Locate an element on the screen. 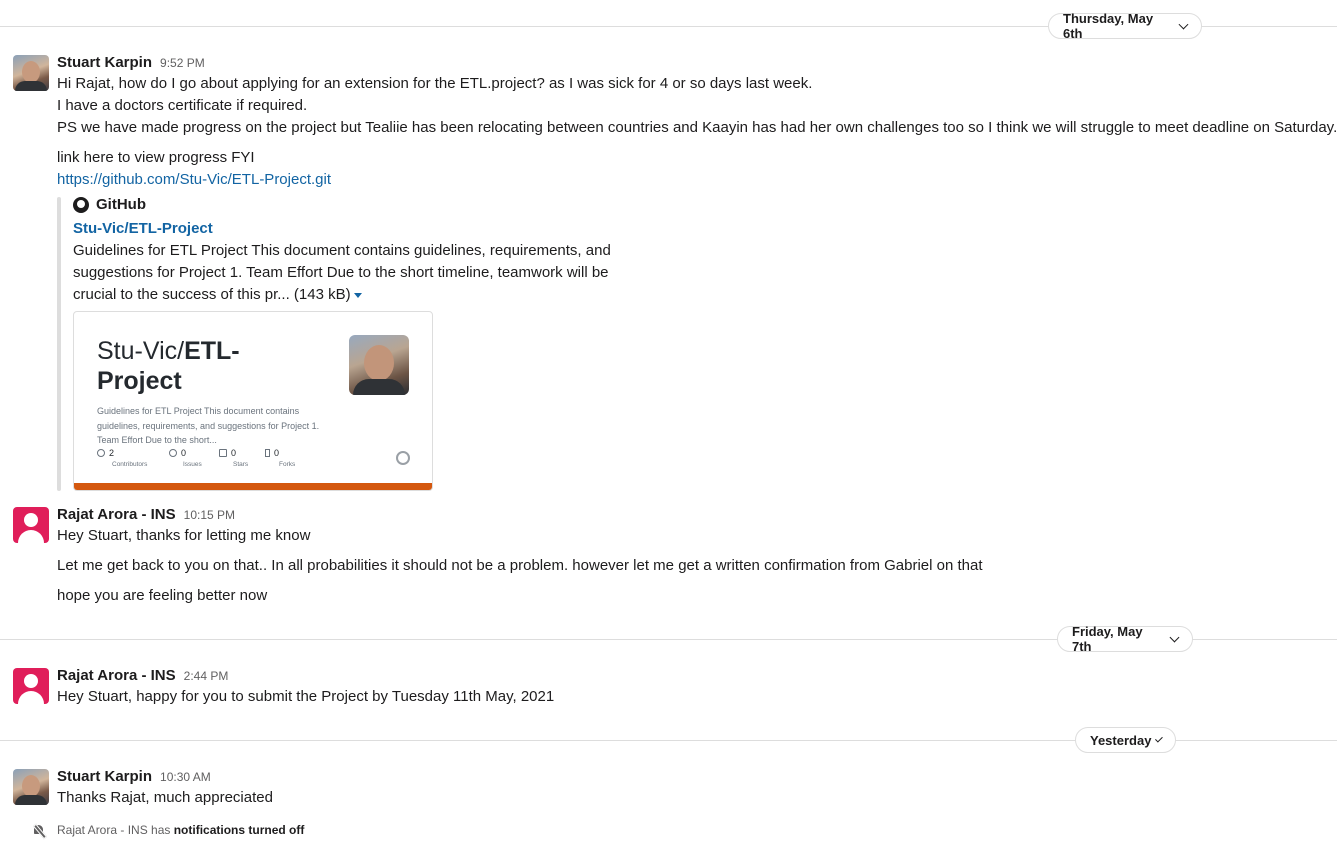 The image size is (1337, 842). unfurl-source-name: GitHub is located at coordinates (121, 204).